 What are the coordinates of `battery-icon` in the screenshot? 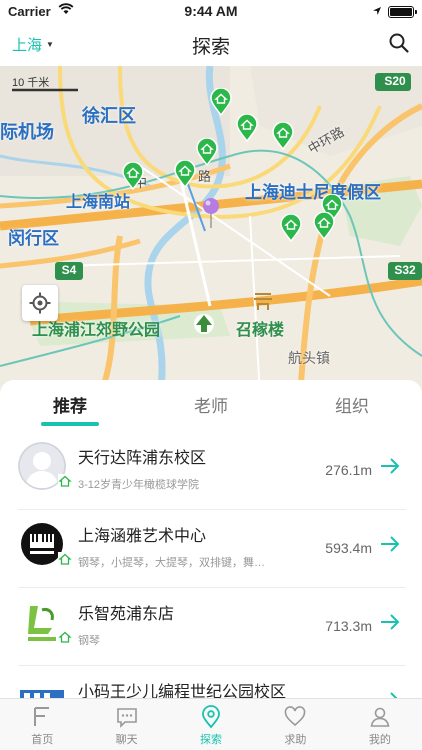 It's located at (402, 11).